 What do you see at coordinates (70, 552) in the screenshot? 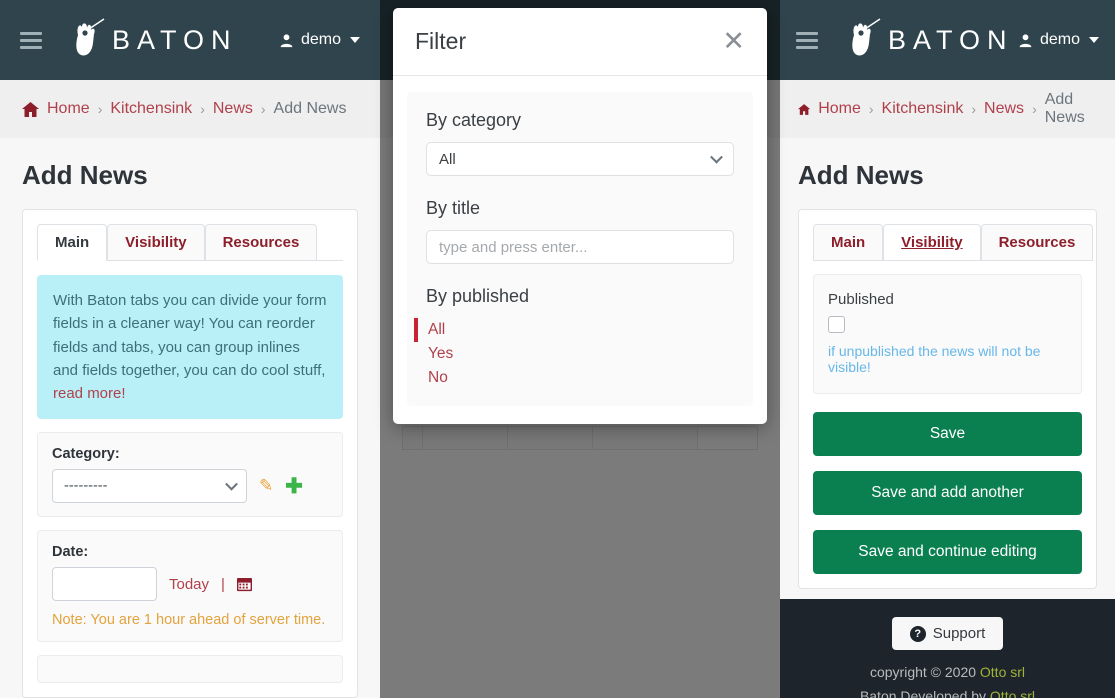
I see `date-label: Date:` at bounding box center [70, 552].